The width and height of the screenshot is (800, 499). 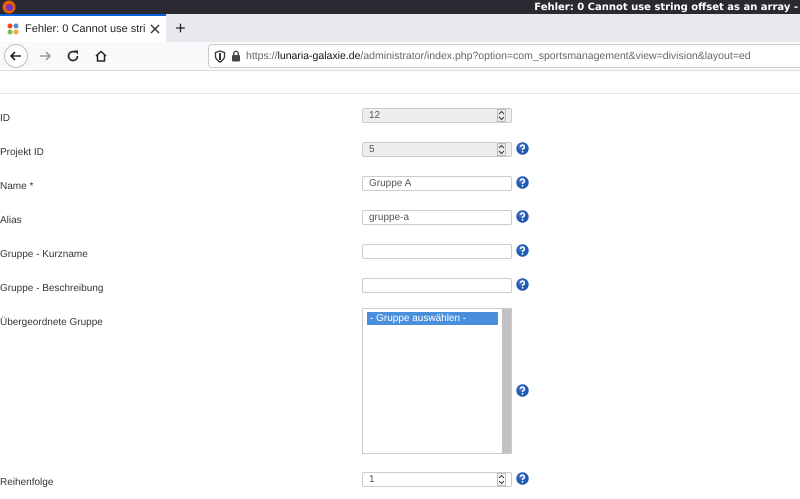 What do you see at coordinates (506, 381) in the screenshot?
I see `scrollbar` at bounding box center [506, 381].